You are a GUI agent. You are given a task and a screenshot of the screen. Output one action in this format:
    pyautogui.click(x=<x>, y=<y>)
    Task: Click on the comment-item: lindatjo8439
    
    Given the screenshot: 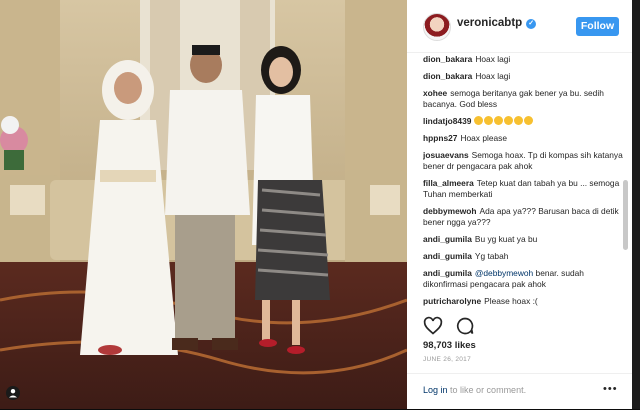 What is the action you would take?
    pyautogui.click(x=523, y=121)
    